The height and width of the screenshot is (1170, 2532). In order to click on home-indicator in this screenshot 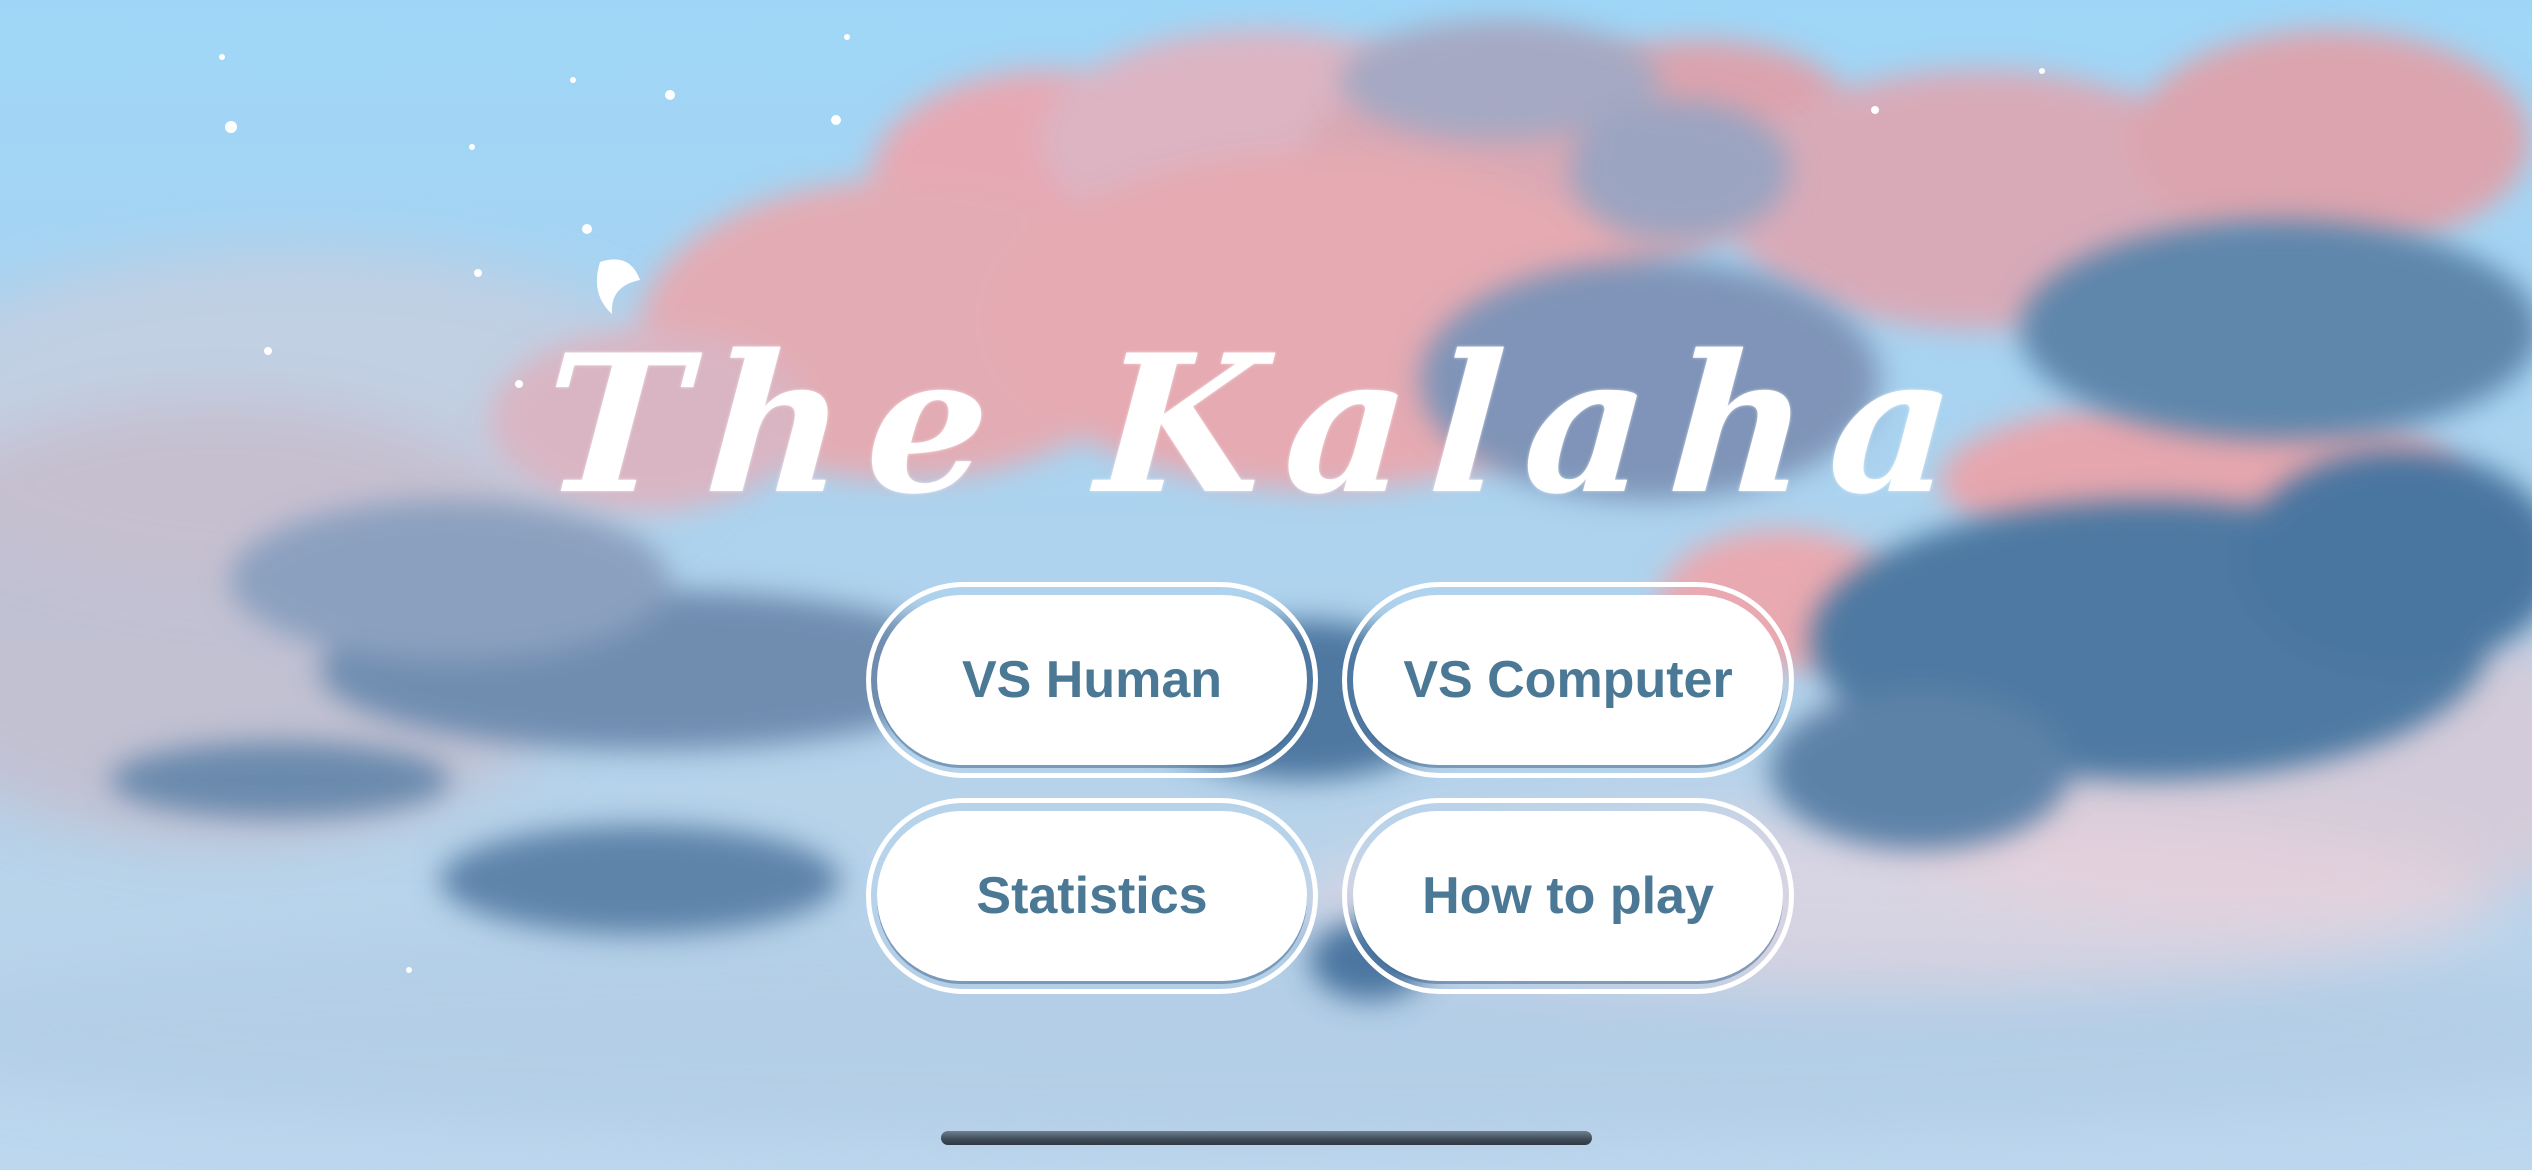, I will do `click(1266, 1138)`.